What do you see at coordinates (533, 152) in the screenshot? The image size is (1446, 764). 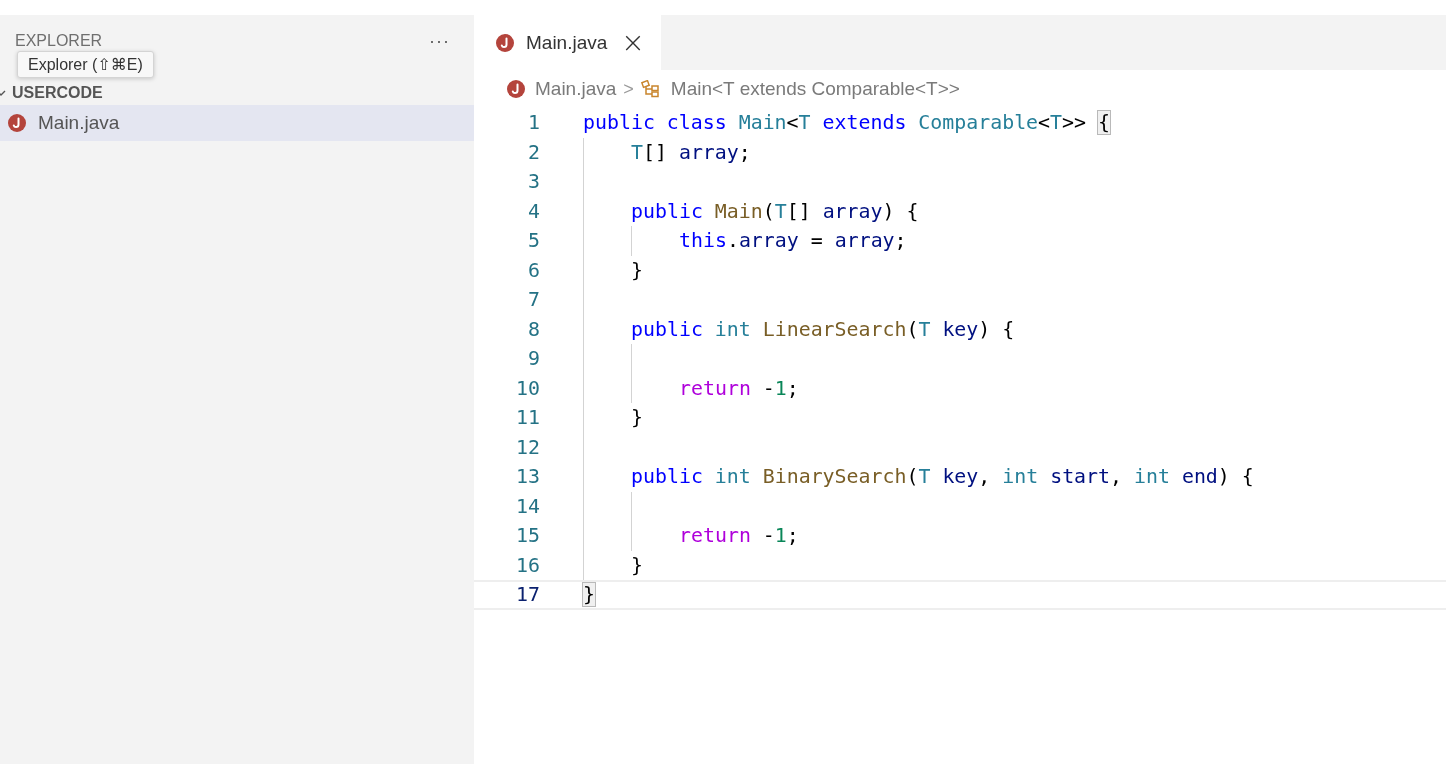 I see `line-number: 2` at bounding box center [533, 152].